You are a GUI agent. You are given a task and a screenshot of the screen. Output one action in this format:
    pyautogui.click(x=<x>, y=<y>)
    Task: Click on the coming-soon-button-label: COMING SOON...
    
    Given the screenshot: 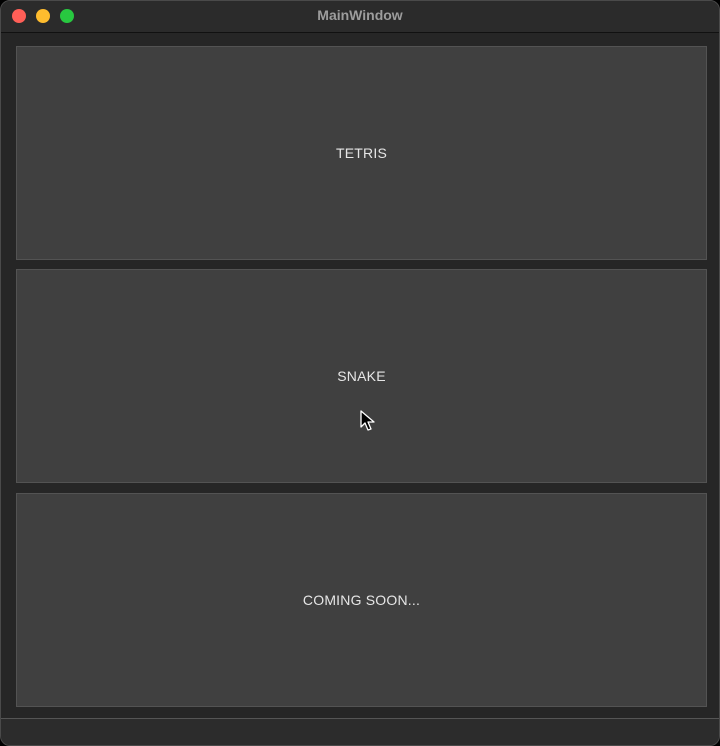 What is the action you would take?
    pyautogui.click(x=361, y=600)
    